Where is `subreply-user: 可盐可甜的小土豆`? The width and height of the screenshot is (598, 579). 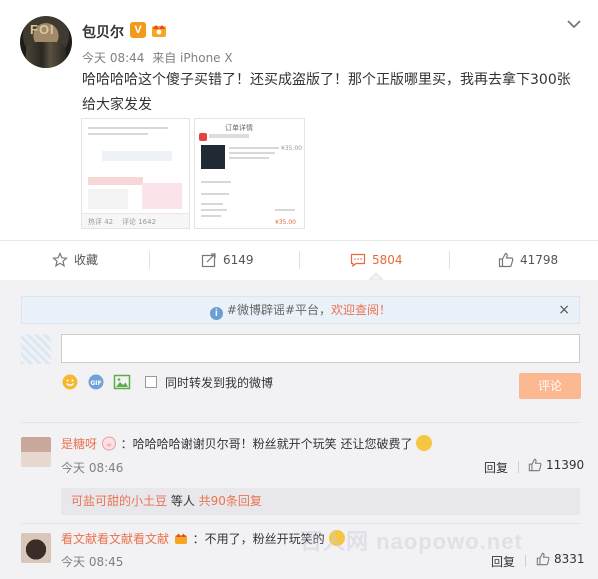
subreply-user: 可盐可甜的小土豆 is located at coordinates (119, 501).